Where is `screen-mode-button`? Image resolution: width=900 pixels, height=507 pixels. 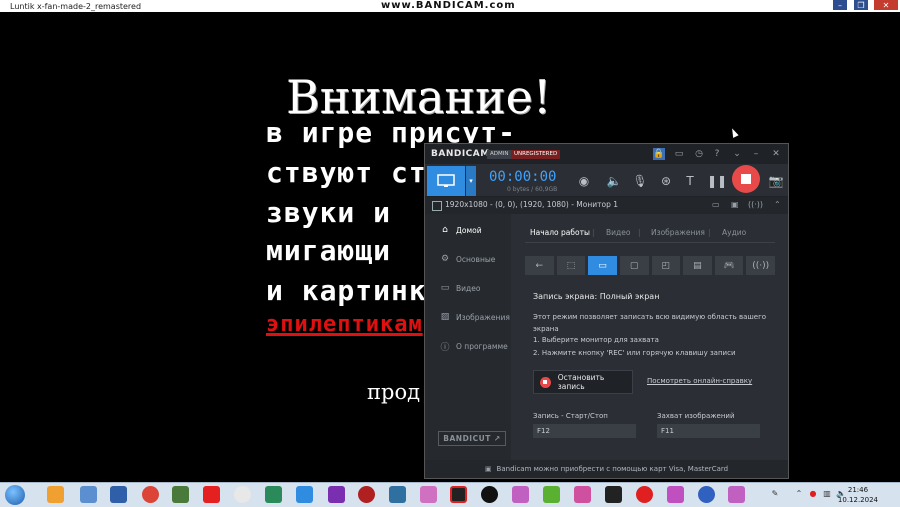
screen-mode-button is located at coordinates (446, 181).